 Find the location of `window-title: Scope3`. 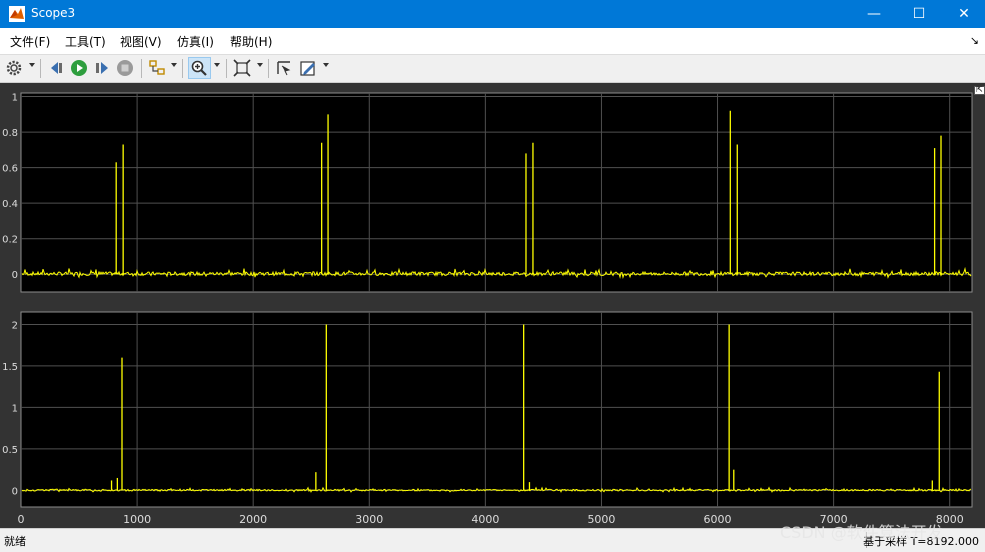

window-title: Scope3 is located at coordinates (53, 13).